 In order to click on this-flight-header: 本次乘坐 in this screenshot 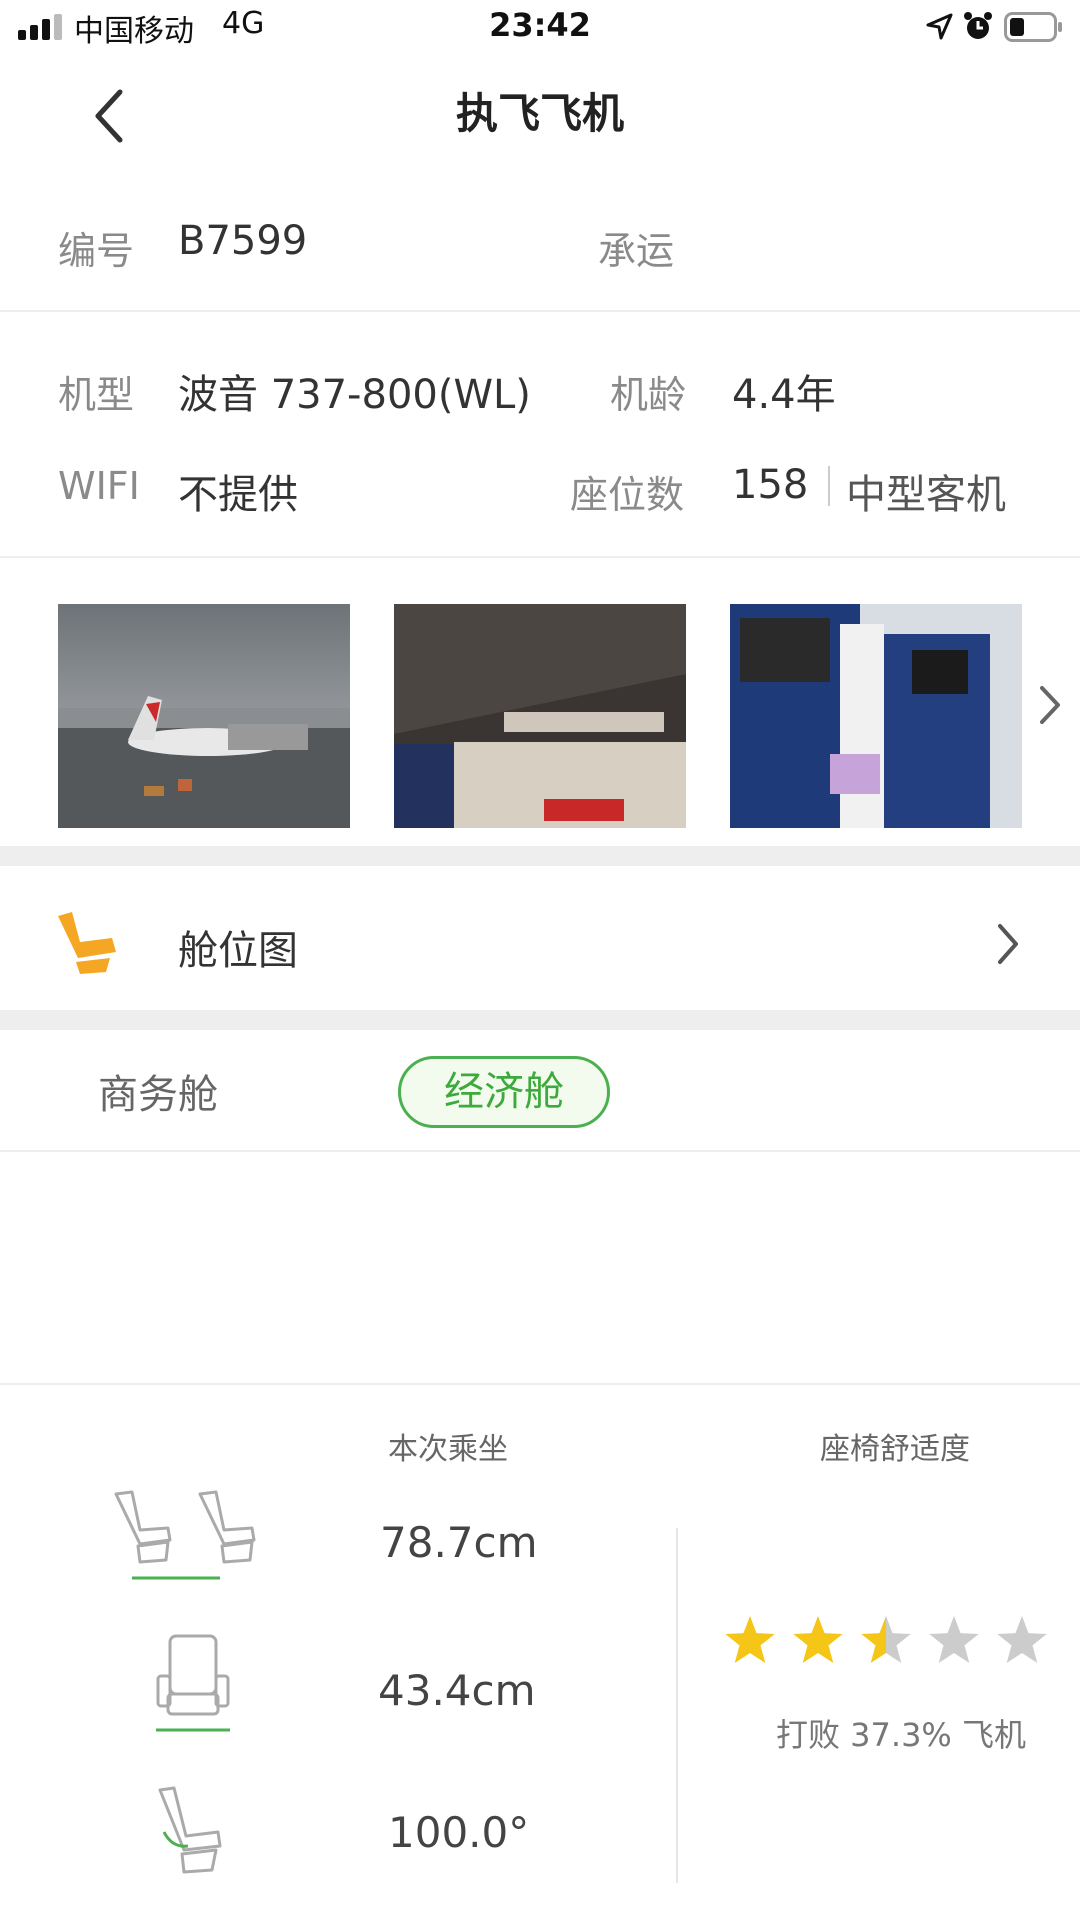, I will do `click(448, 1449)`.